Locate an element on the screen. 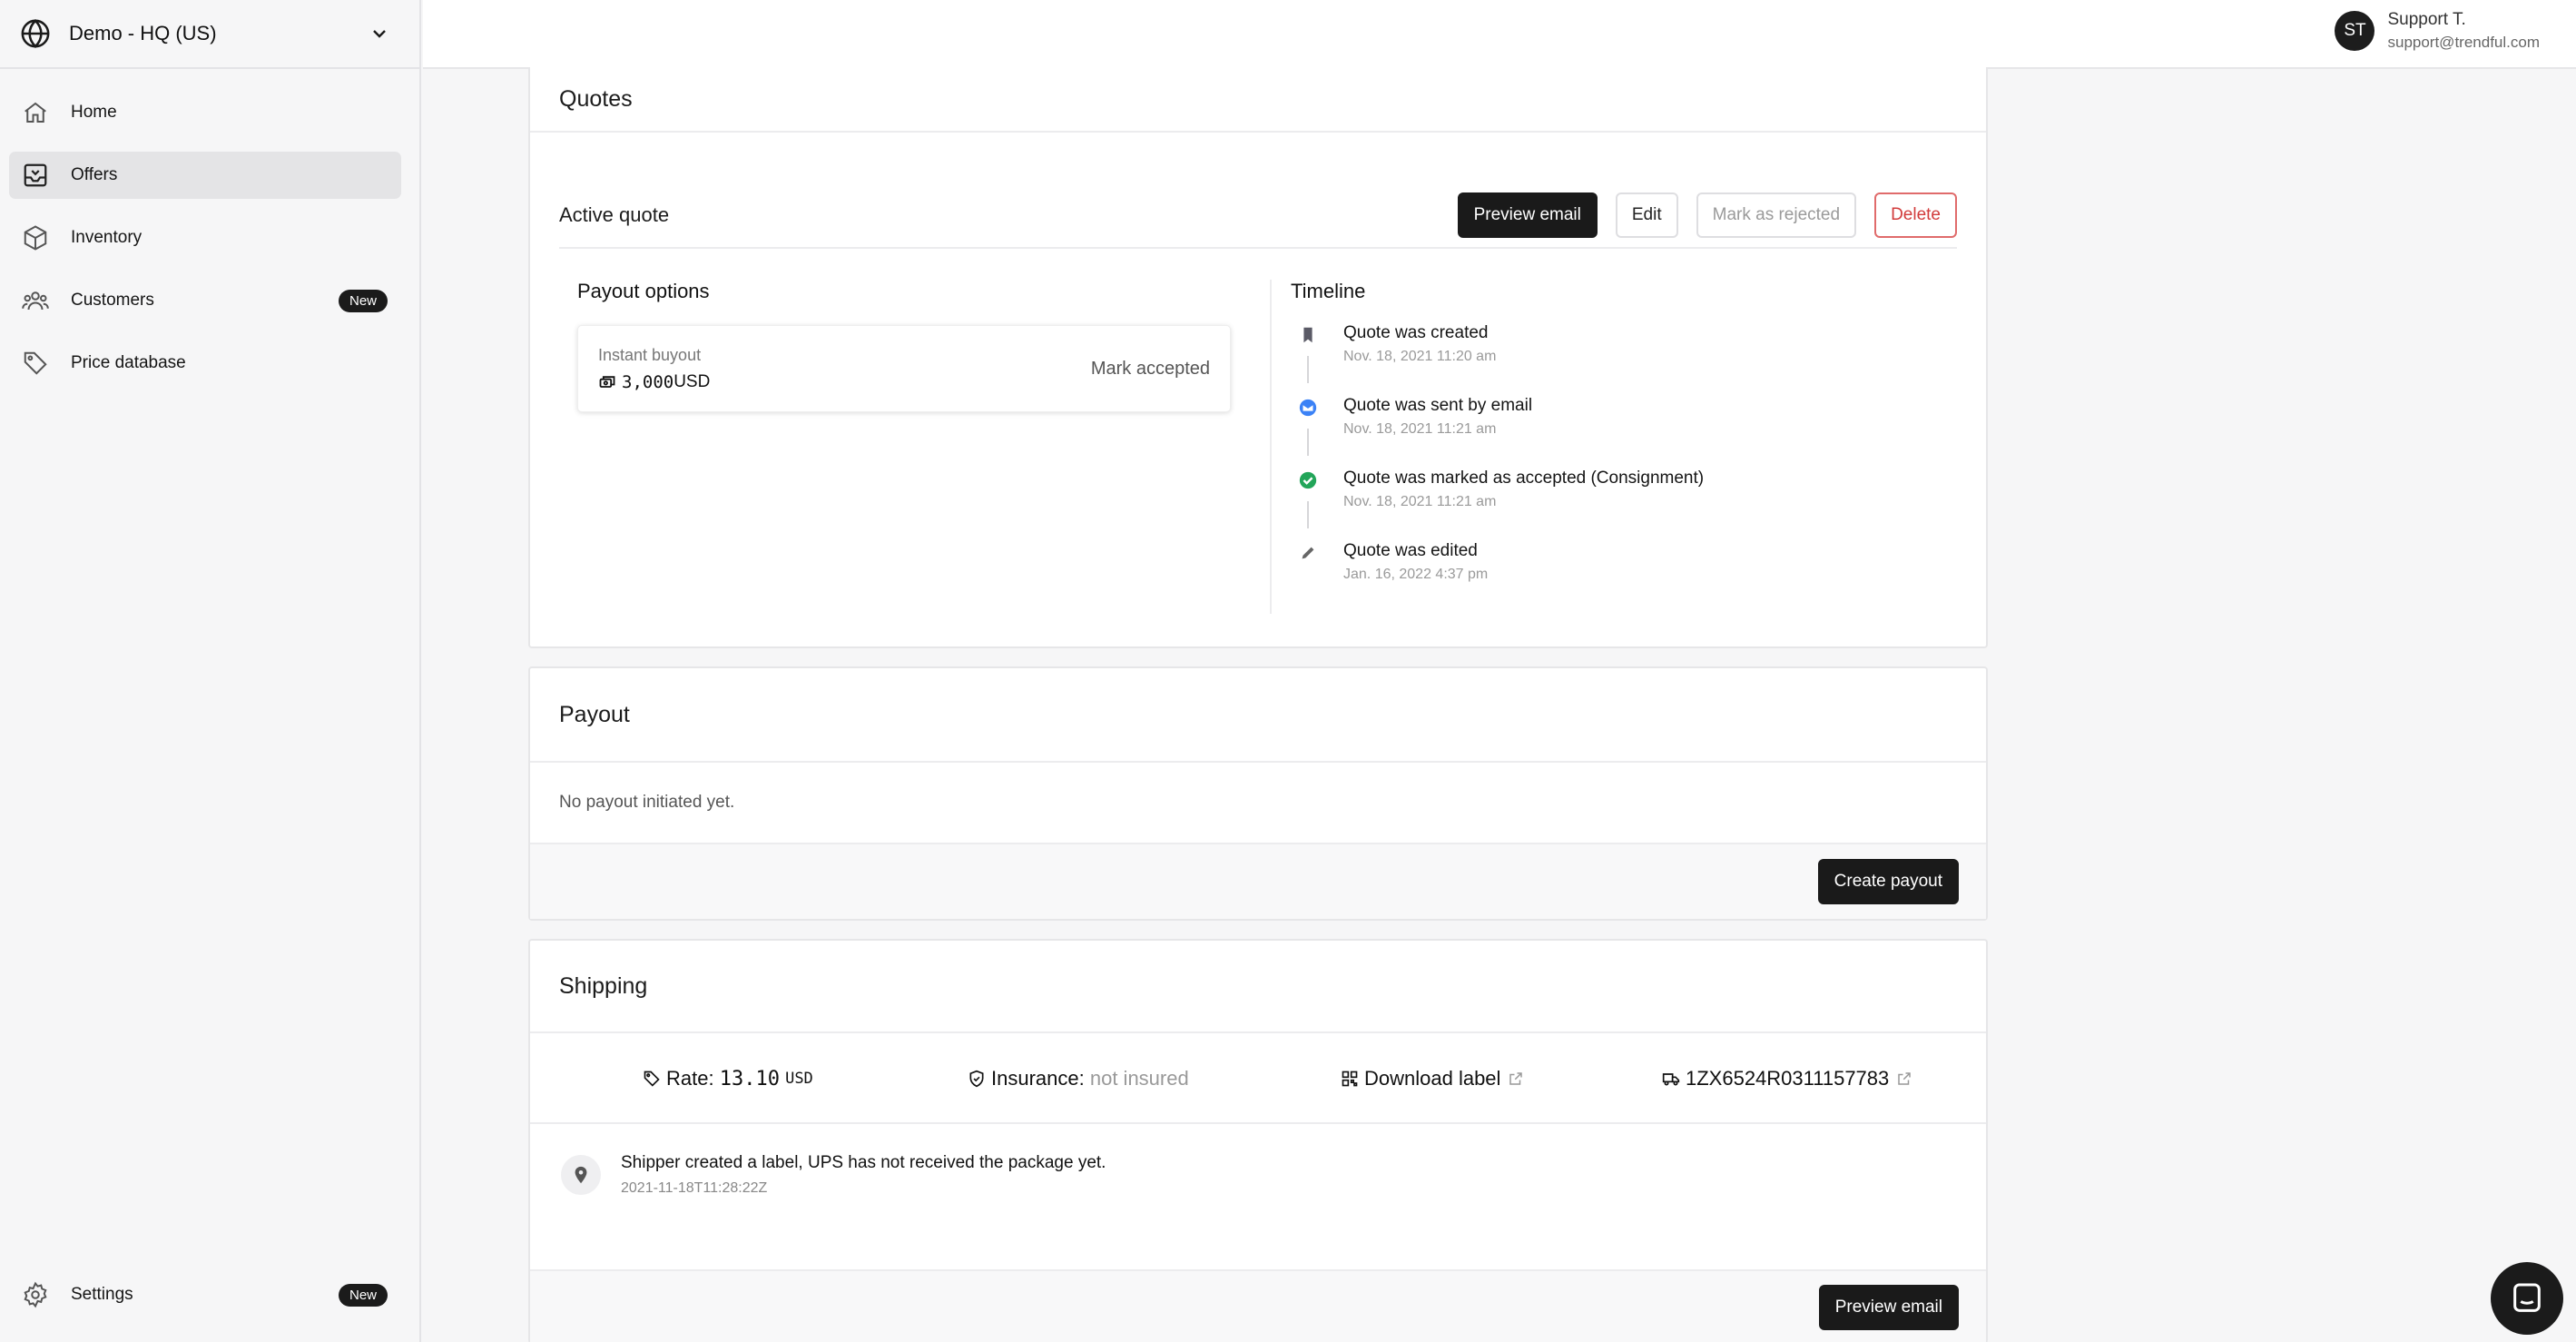  shipping-footer: Preview email is located at coordinates (1258, 1306).